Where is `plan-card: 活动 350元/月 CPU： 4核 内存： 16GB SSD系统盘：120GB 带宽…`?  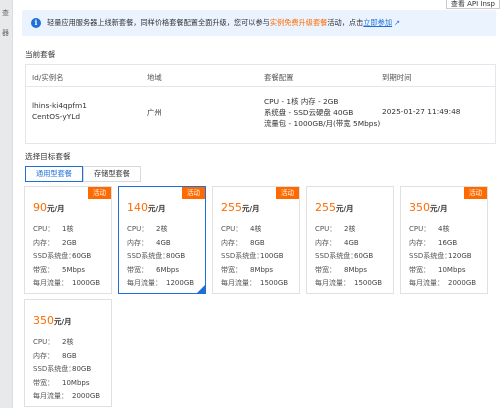
plan-card: 活动 350元/月 CPU： 4核 内存： 16GB SSD系统盘：120GB 带宽… is located at coordinates (444, 240).